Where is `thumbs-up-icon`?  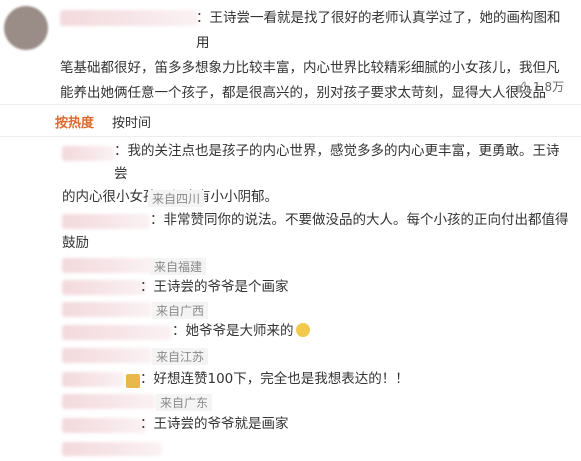 thumbs-up-icon is located at coordinates (523, 86).